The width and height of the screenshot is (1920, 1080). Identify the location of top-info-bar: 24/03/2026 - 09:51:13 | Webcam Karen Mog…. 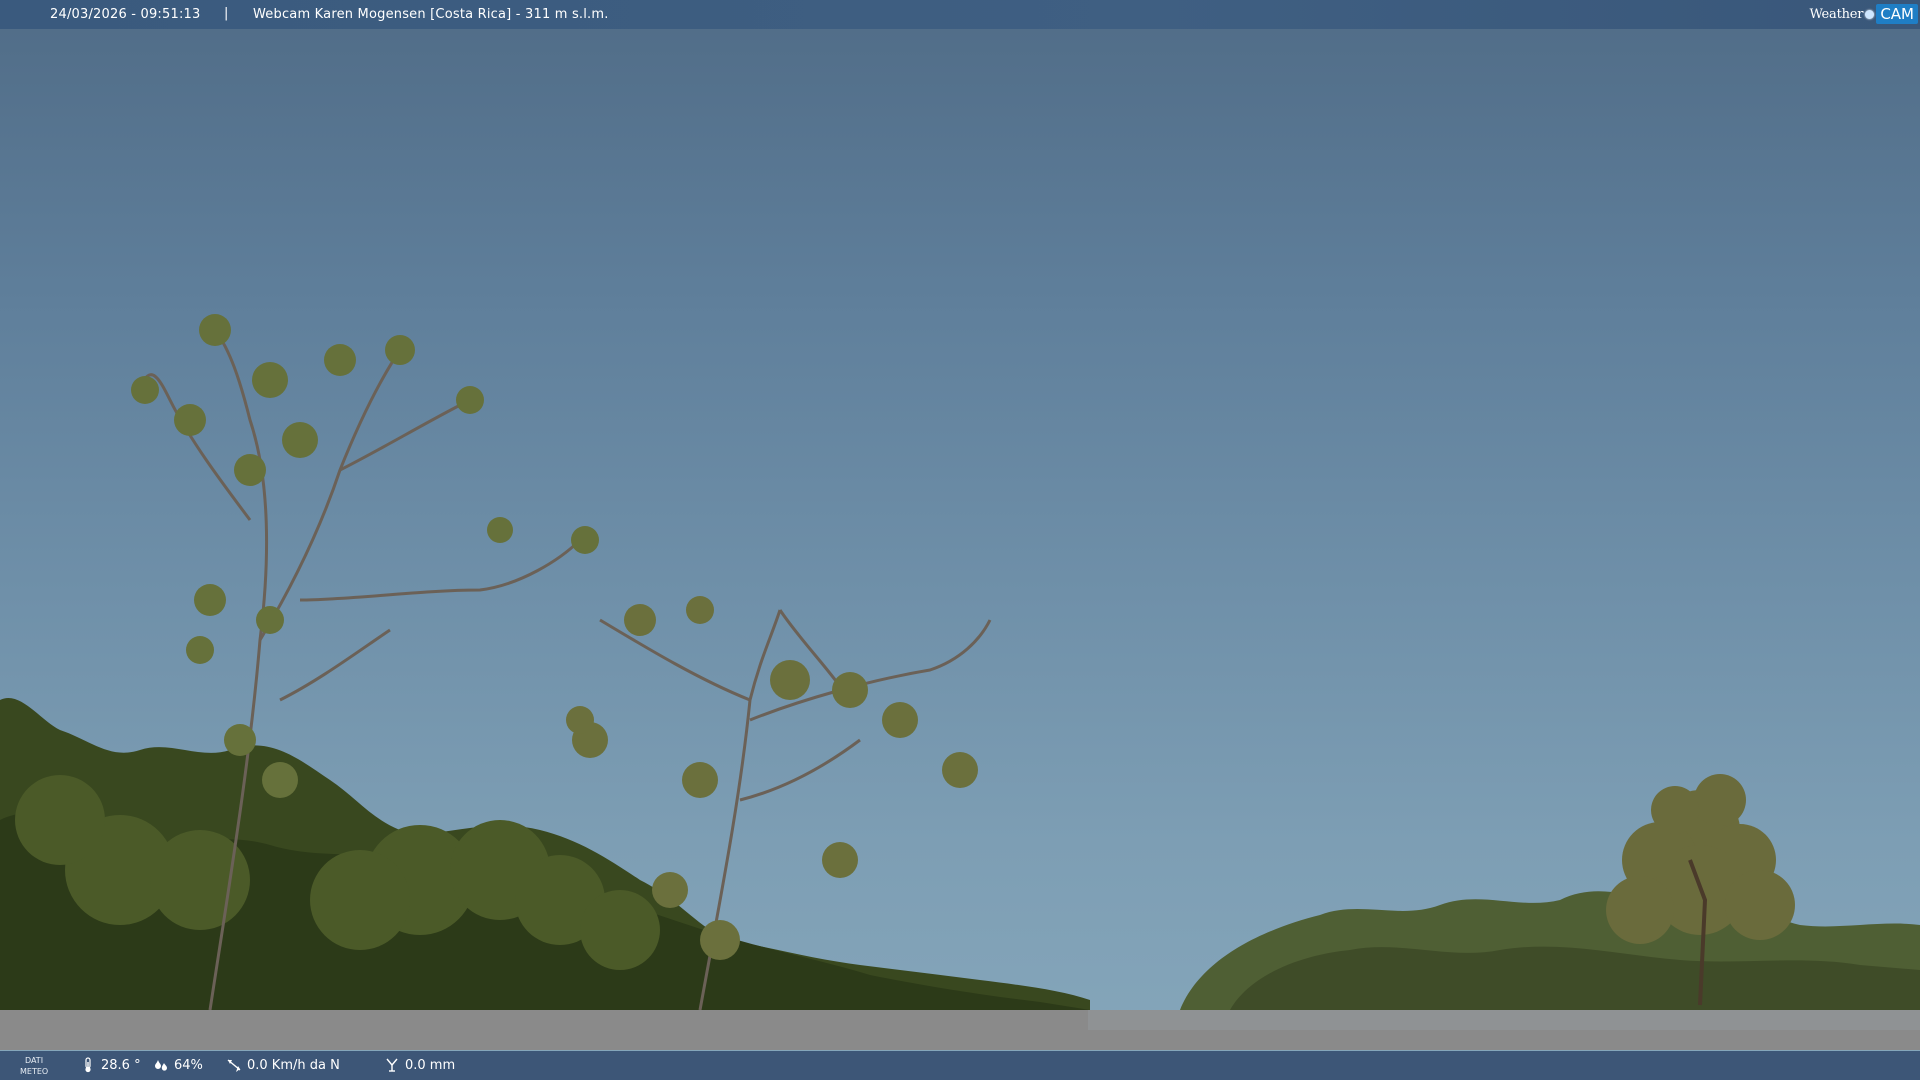
(960, 14).